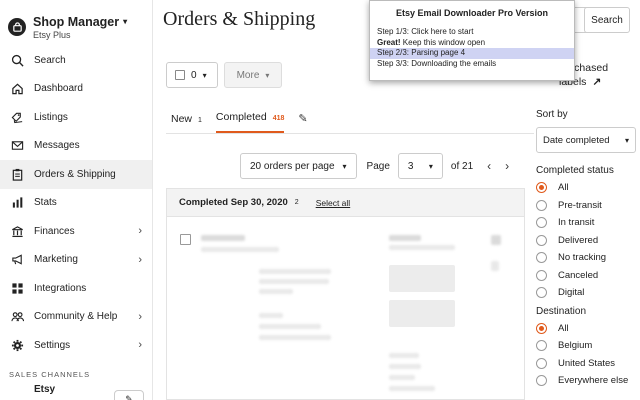 The image size is (640, 400). Describe the element at coordinates (571, 293) in the screenshot. I see `option-label: Digital` at that location.